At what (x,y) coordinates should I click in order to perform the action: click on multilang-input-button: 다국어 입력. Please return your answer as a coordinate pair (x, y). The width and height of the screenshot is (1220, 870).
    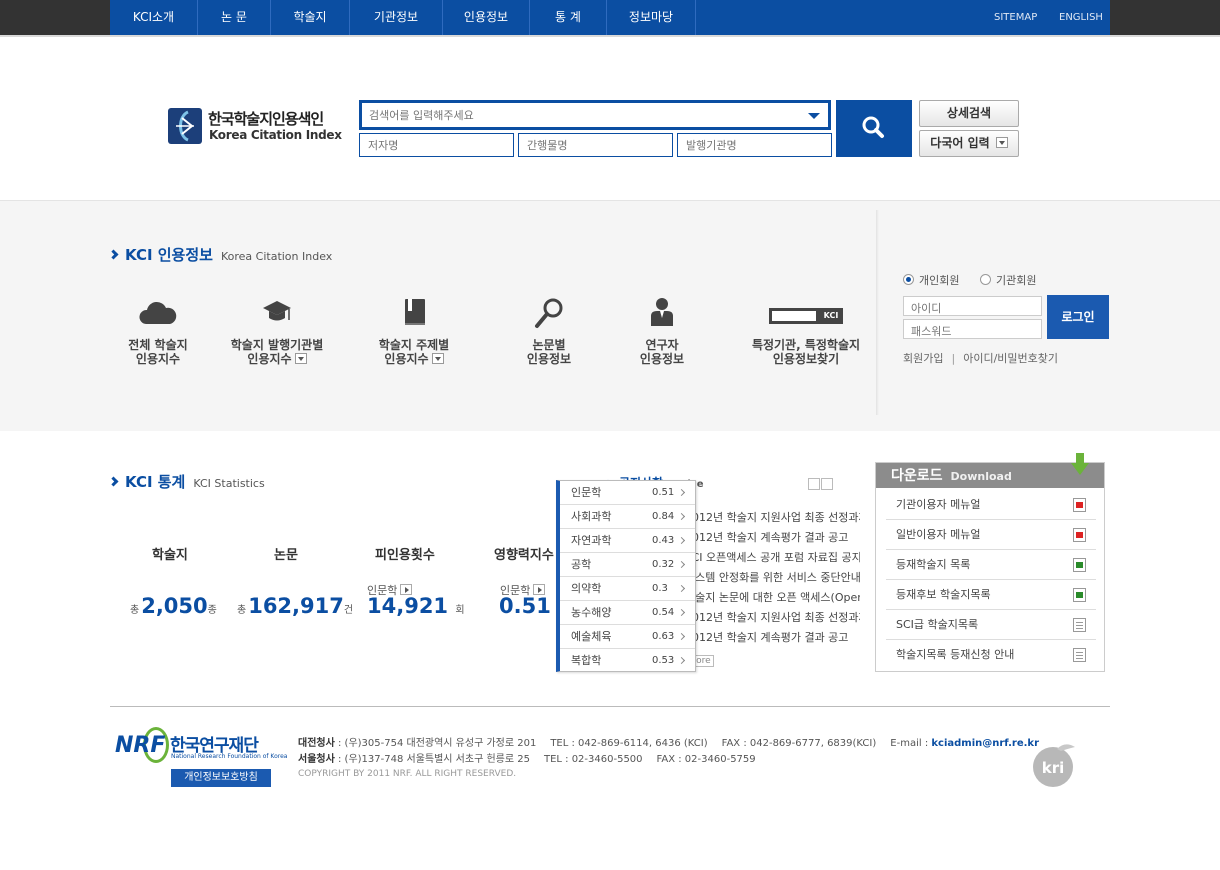
    Looking at the image, I should click on (969, 143).